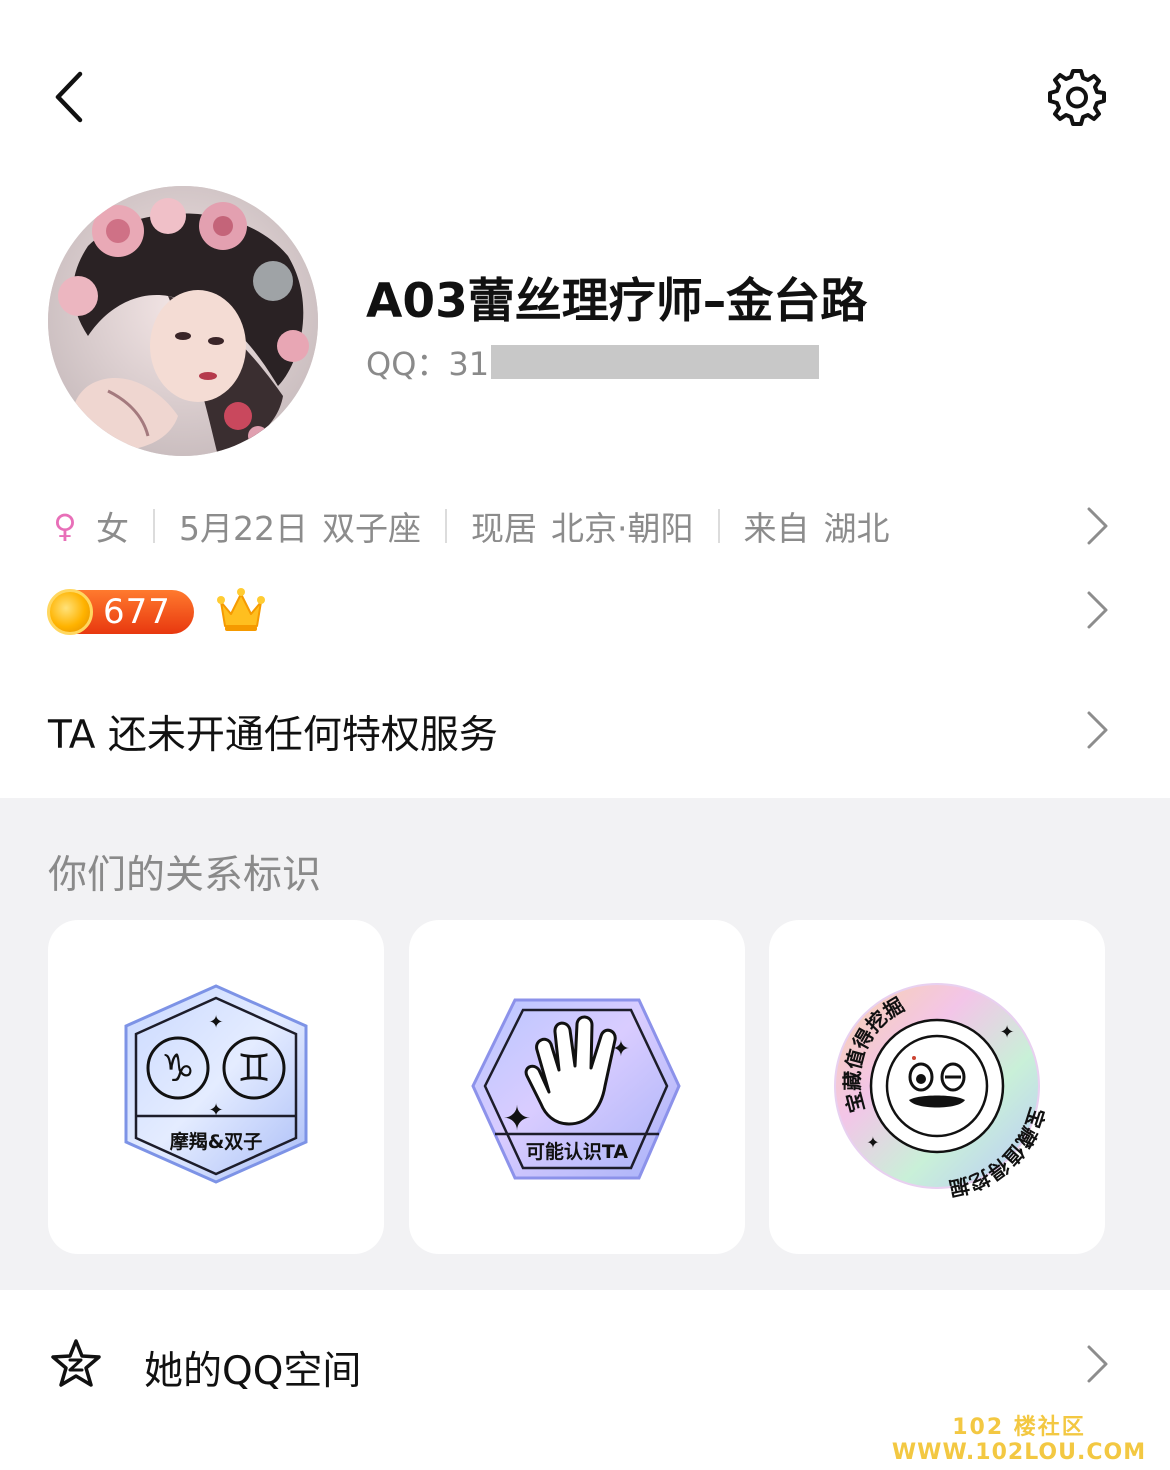 The image size is (1170, 1470). Describe the element at coordinates (112, 528) in the screenshot. I see `gender-text: 女` at that location.